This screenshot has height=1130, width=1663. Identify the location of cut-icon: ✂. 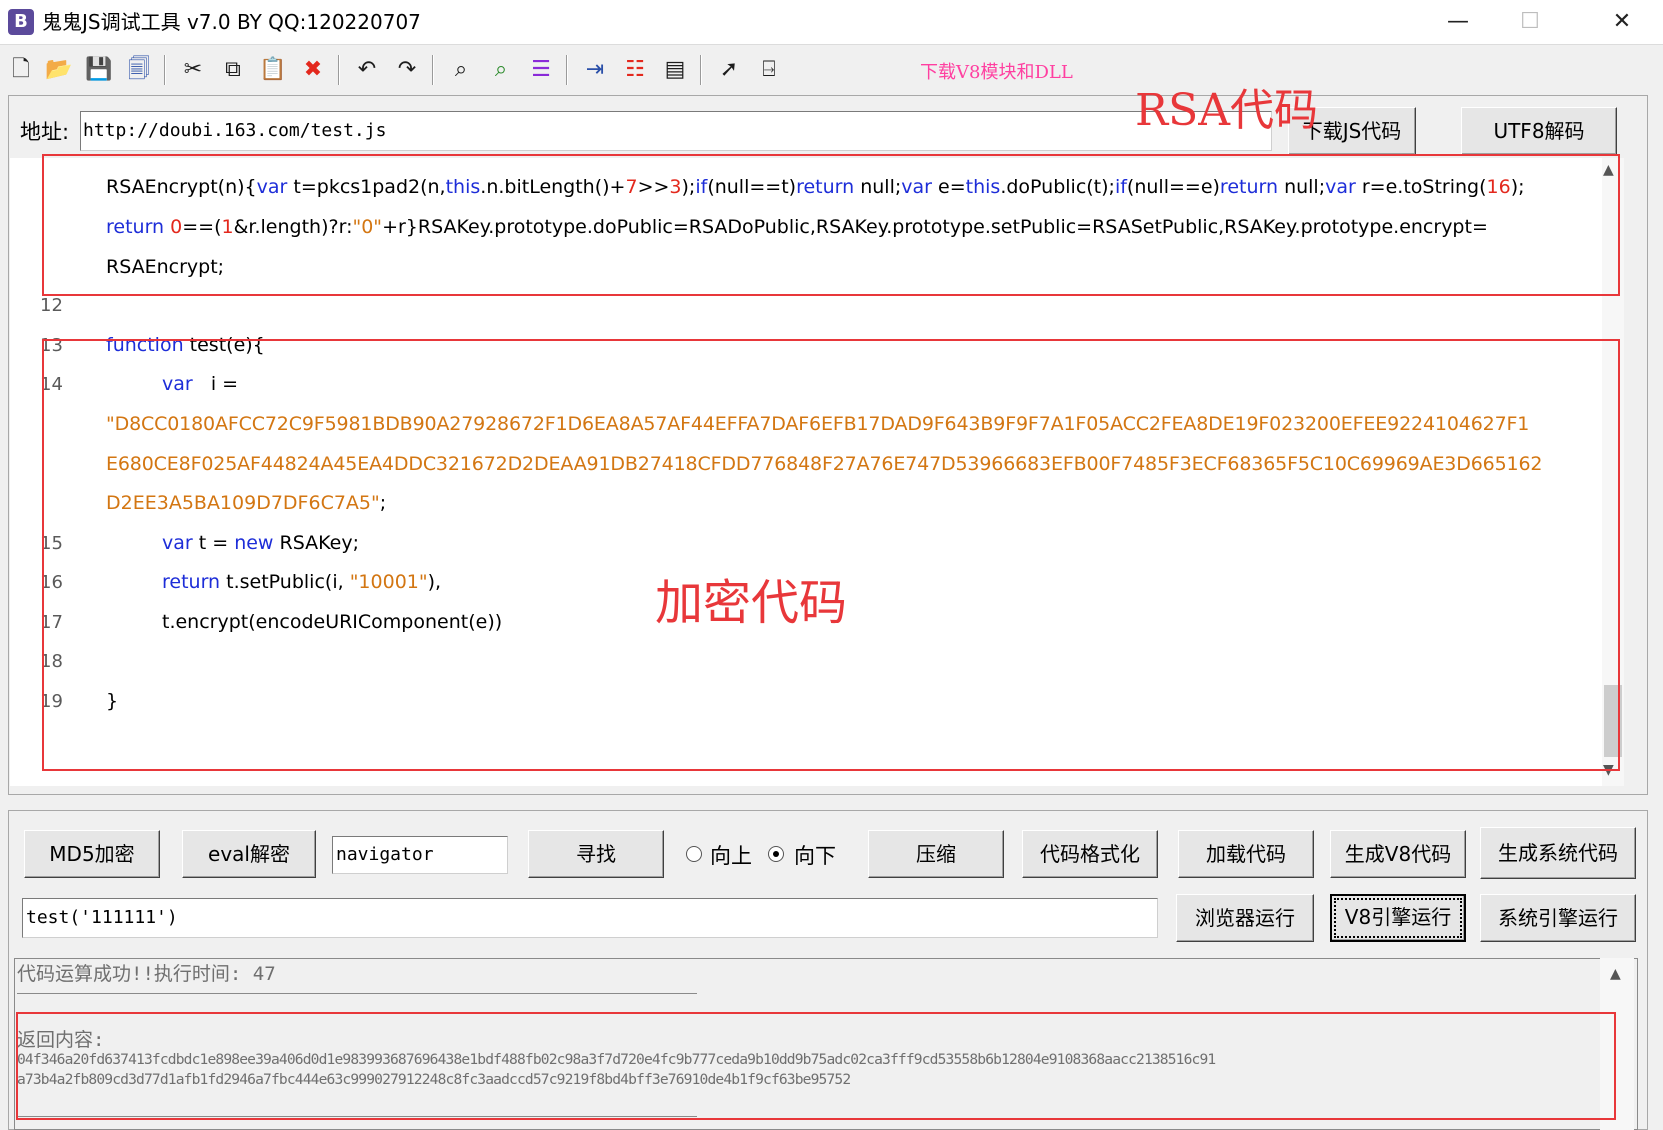
(193, 70).